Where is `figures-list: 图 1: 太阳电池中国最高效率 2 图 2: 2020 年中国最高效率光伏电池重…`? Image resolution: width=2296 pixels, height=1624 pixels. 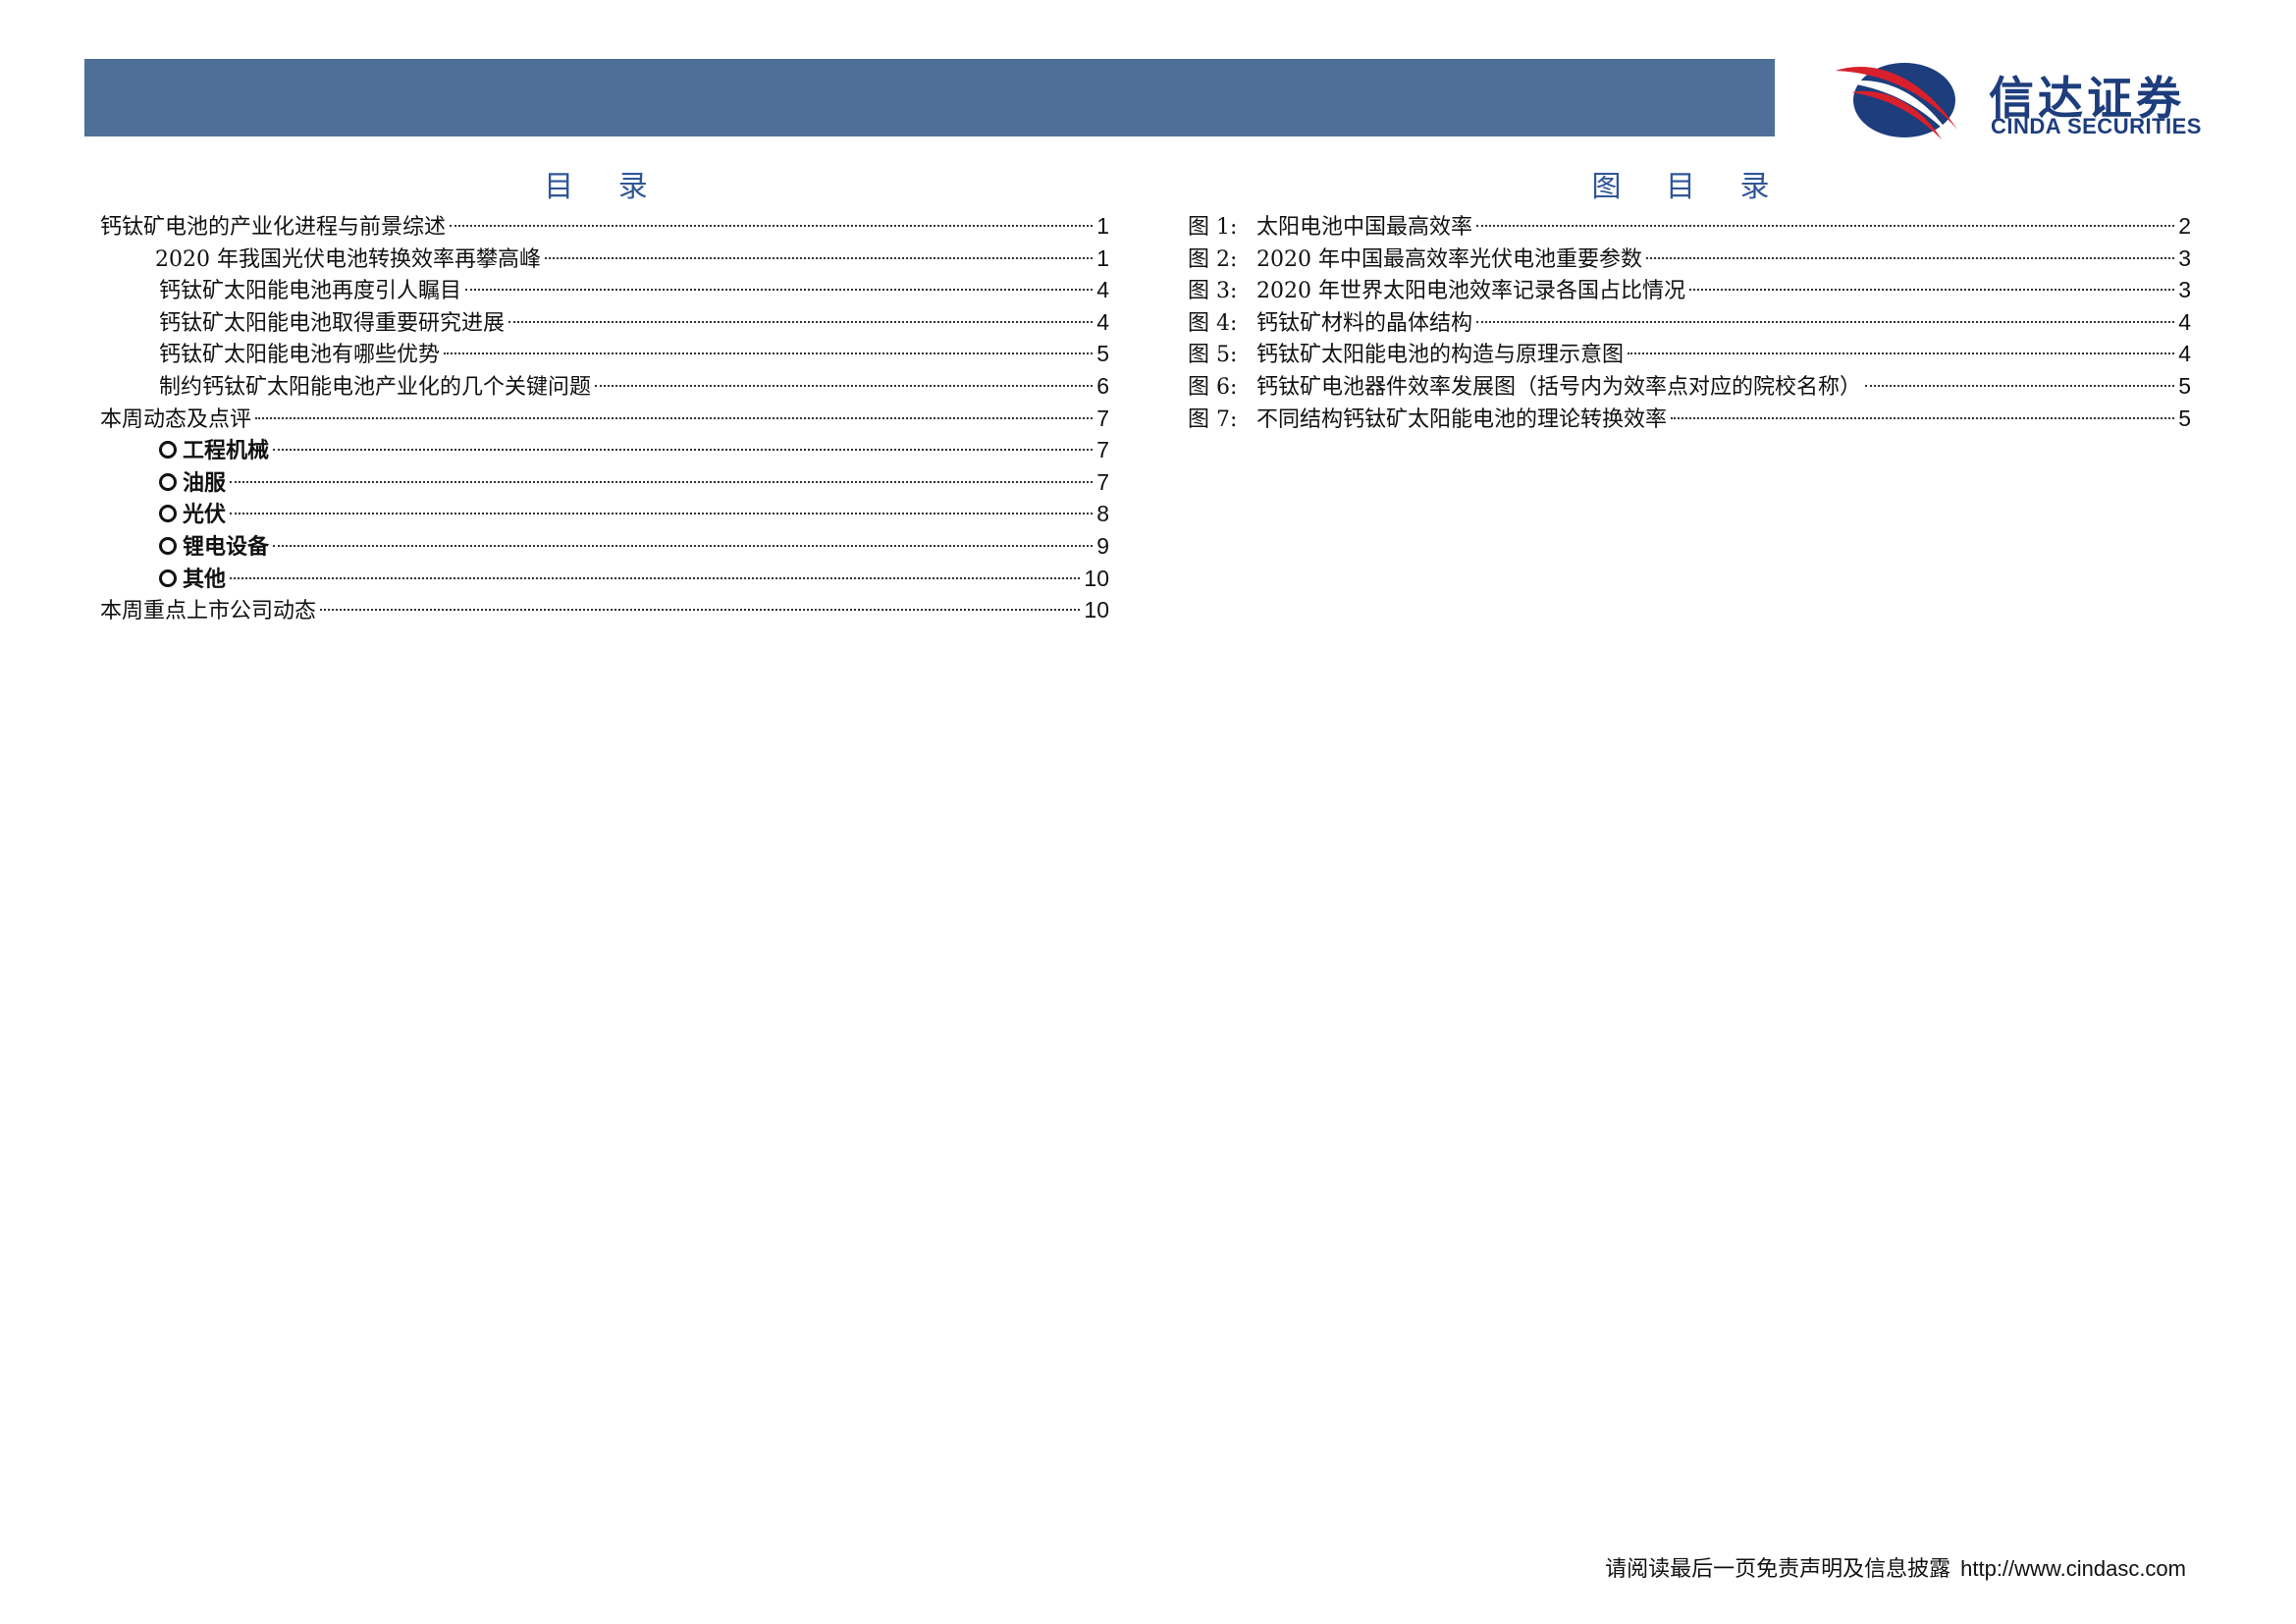
figures-list: 图 1: 太阳电池中国最高效率 2 图 2: 2020 年中国最高效率光伏电池重… is located at coordinates (1689, 322).